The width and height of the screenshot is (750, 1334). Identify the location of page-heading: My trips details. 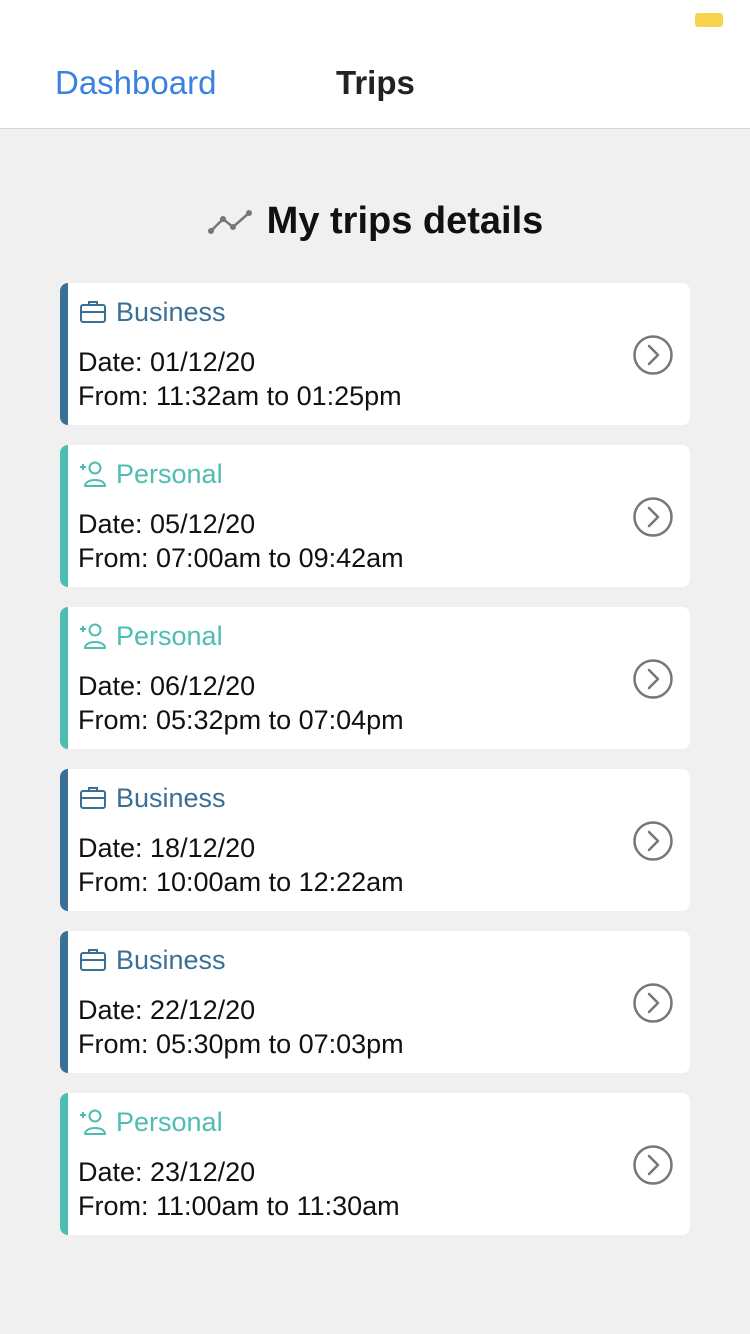
(375, 221).